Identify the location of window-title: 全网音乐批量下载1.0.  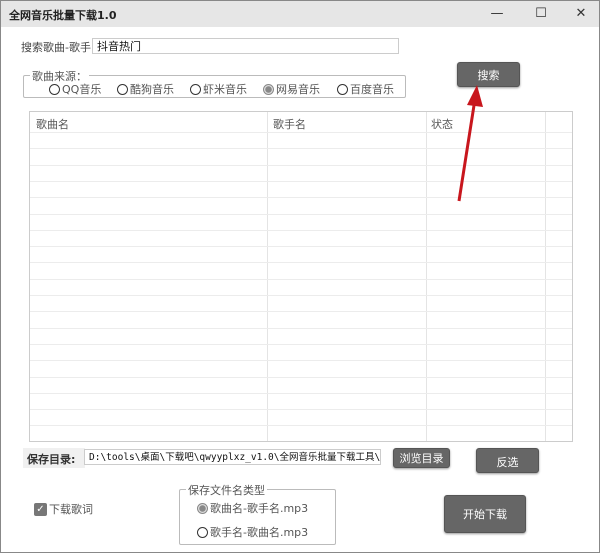
(63, 15).